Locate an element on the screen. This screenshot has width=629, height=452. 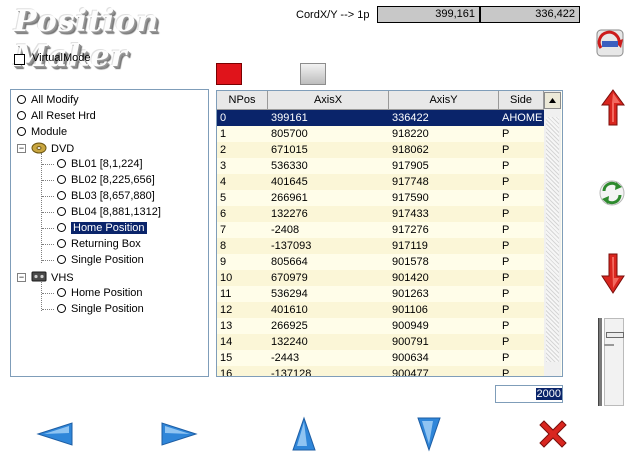
column-header-side: Side is located at coordinates (521, 100).